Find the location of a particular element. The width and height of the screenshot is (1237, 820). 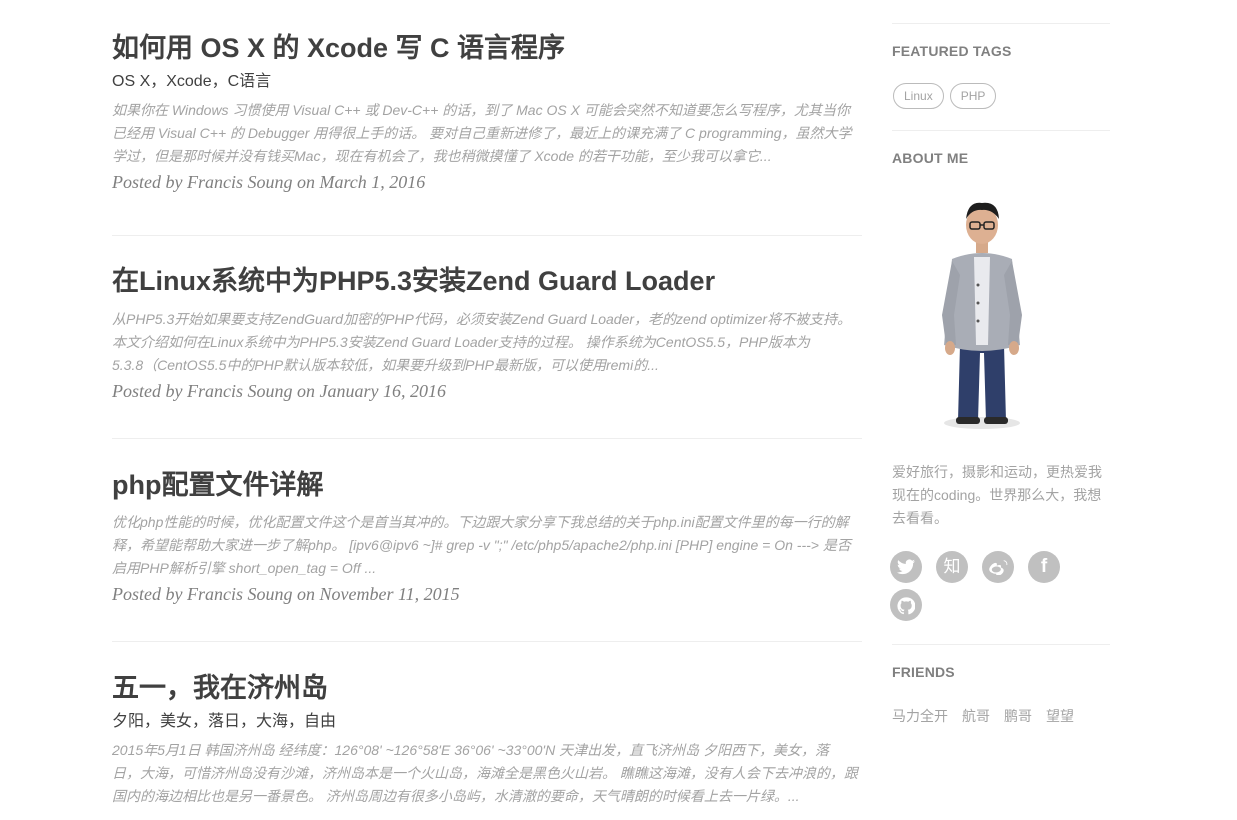

github-icon is located at coordinates (906, 605).